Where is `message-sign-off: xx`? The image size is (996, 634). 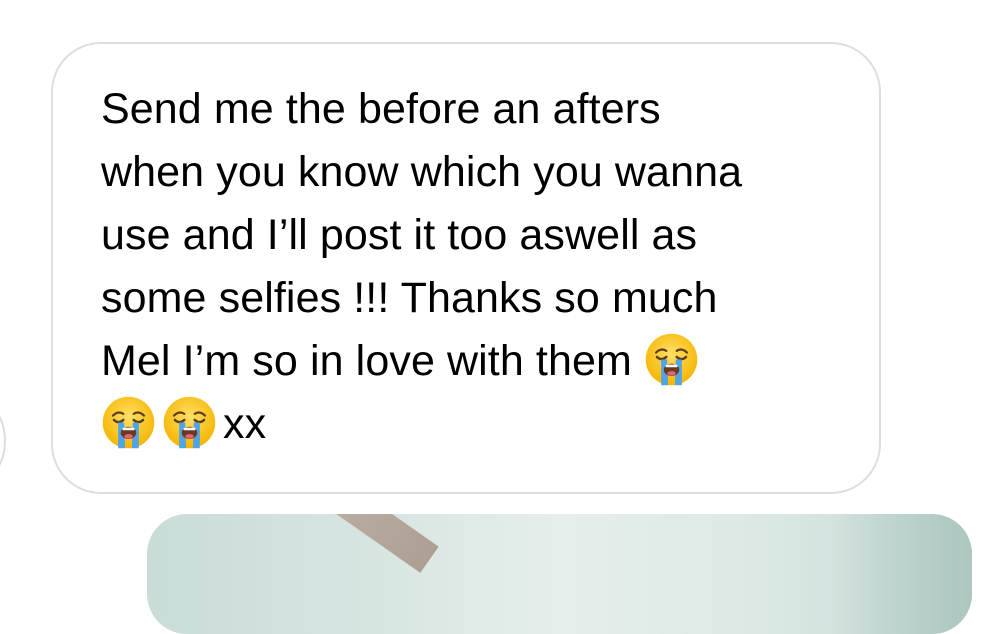
message-sign-off: xx is located at coordinates (245, 424).